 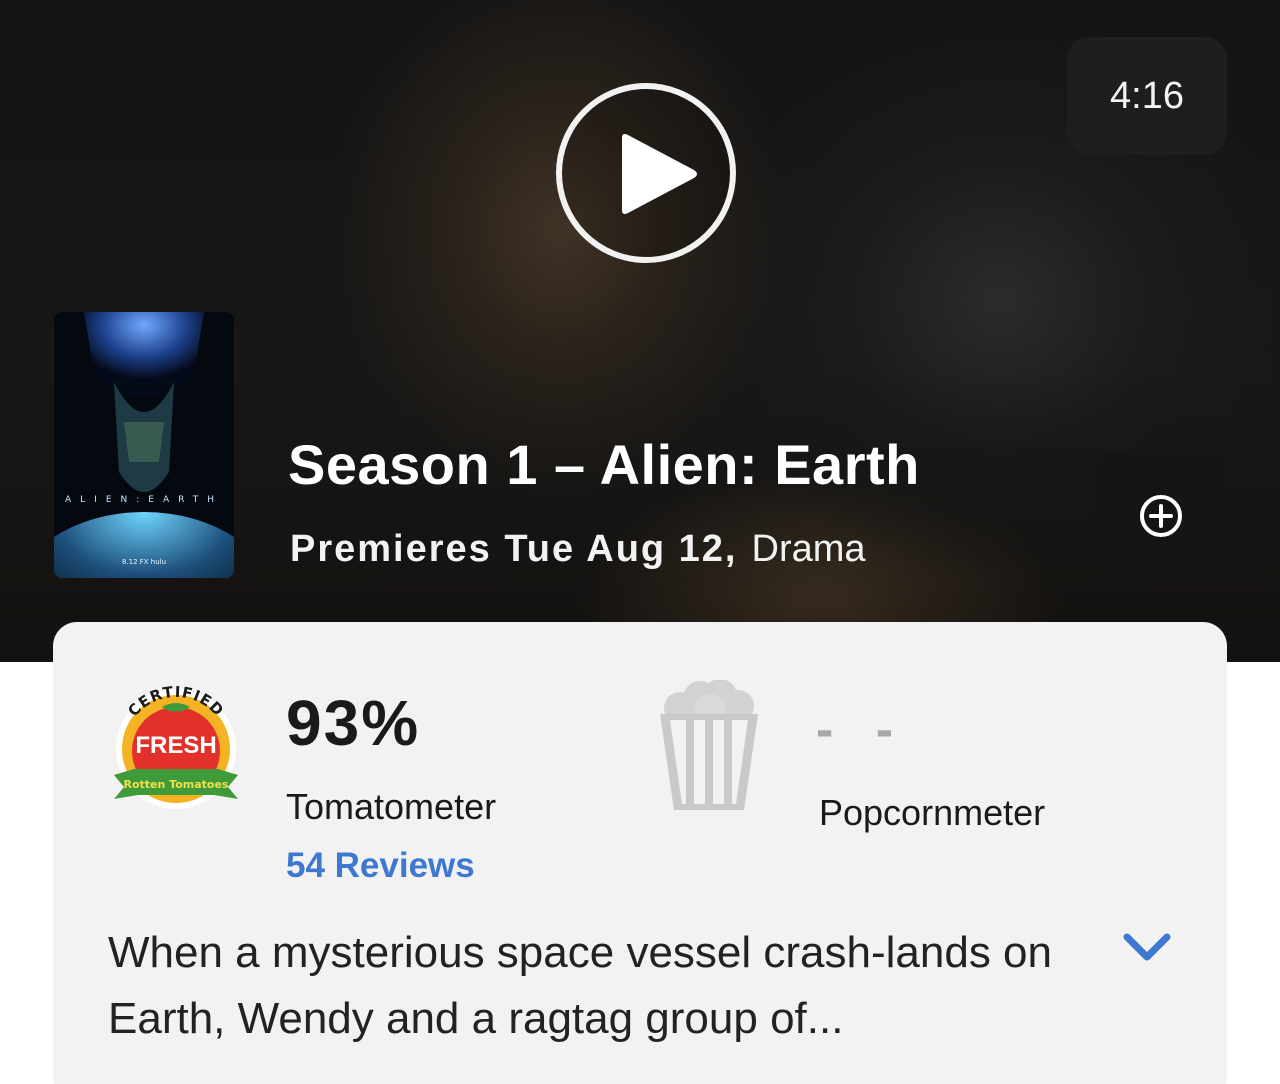 What do you see at coordinates (353, 723) in the screenshot?
I see `tomatometer-score: 93%` at bounding box center [353, 723].